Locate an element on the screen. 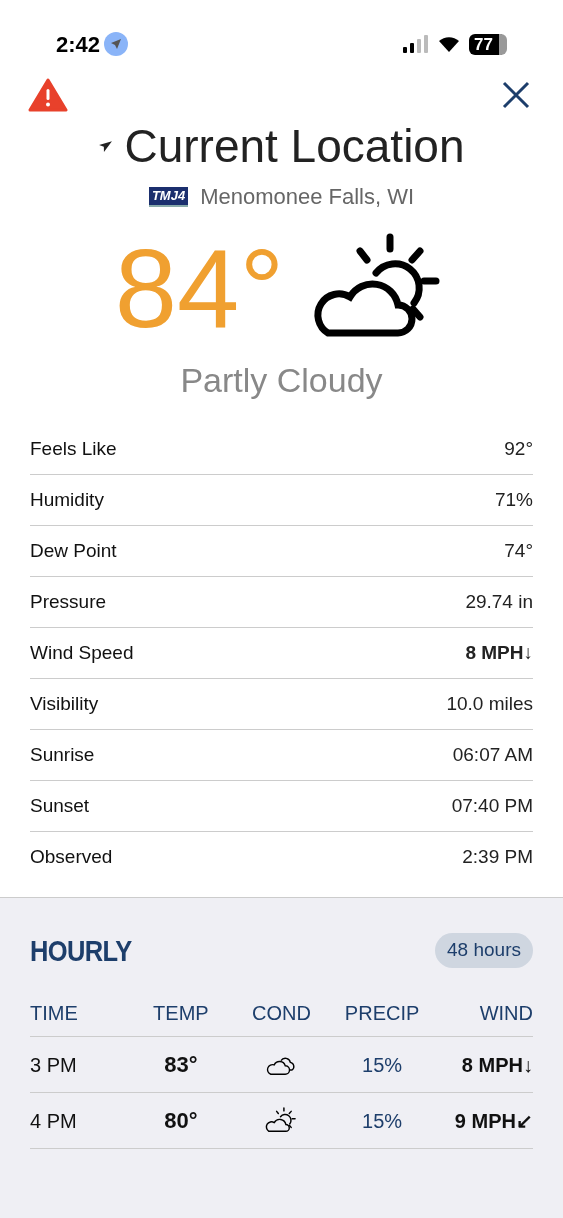 This screenshot has width=563, height=1218. detail-value: 29.74 in is located at coordinates (499, 601).